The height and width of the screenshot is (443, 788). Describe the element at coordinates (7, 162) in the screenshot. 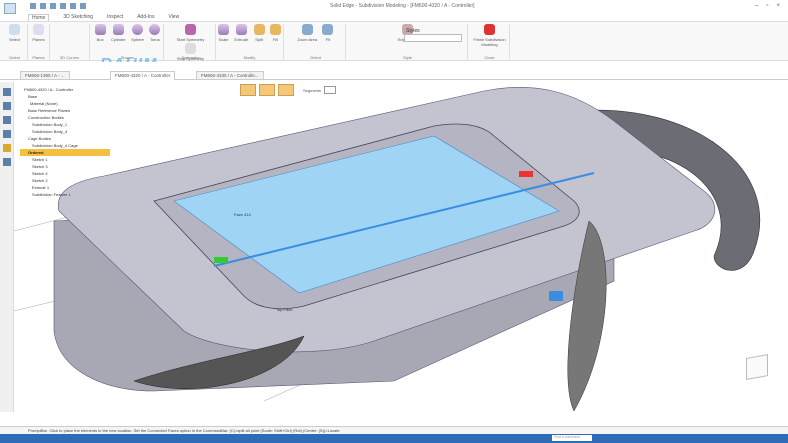

I see `feature-library-icon` at that location.